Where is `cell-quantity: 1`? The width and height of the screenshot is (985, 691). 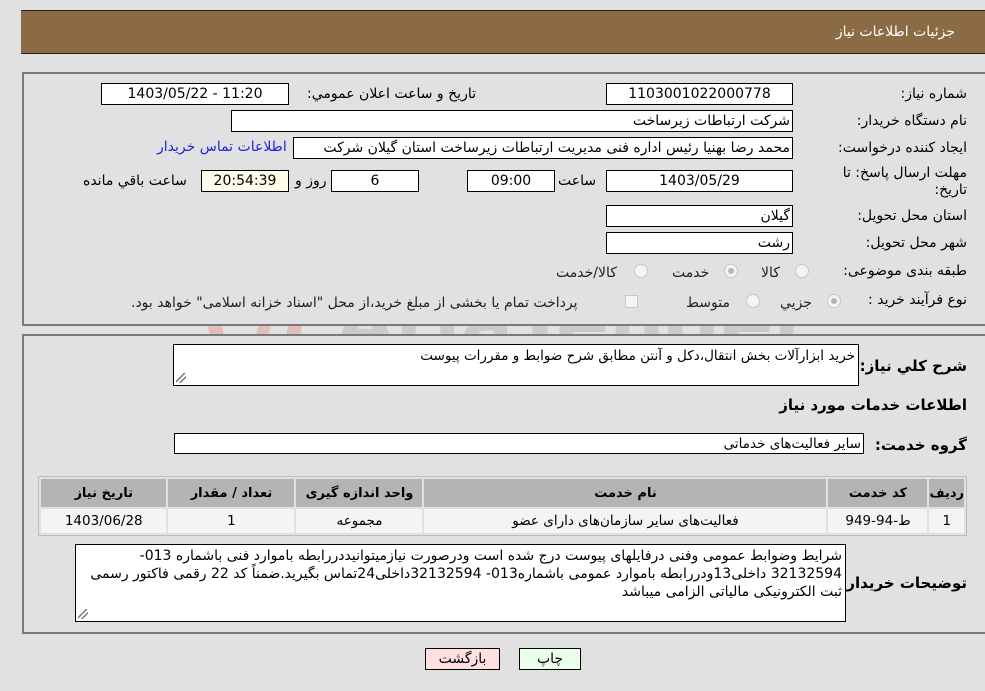
cell-quantity: 1 is located at coordinates (231, 521).